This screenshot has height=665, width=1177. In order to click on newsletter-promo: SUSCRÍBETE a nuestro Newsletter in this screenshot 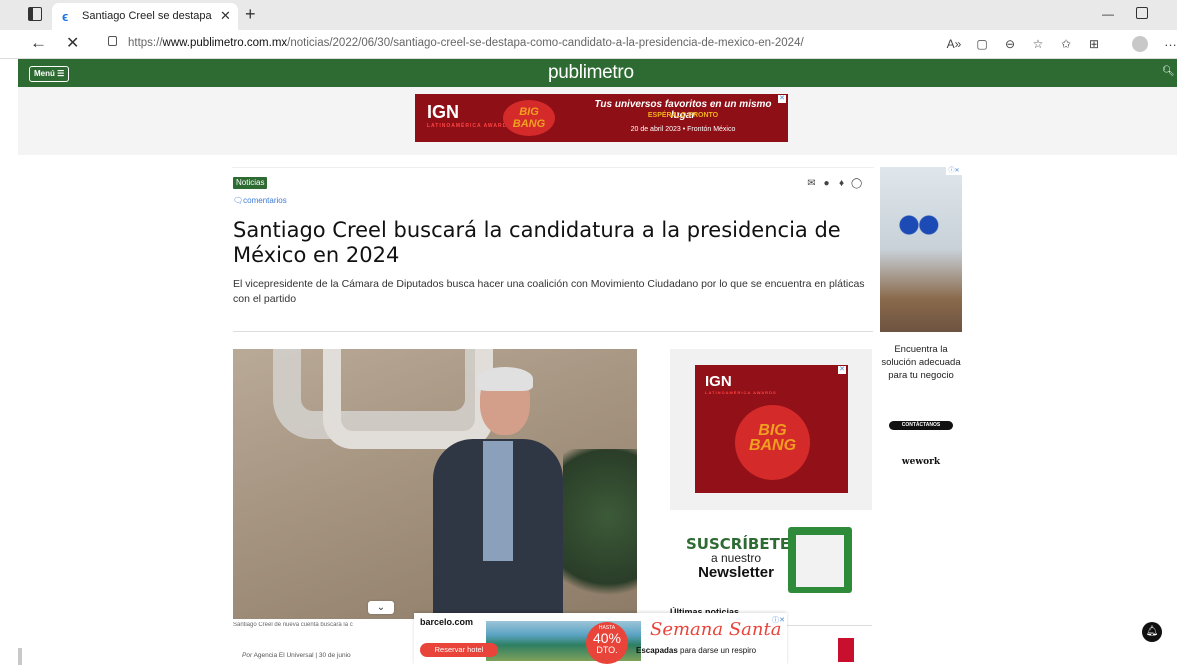, I will do `click(771, 560)`.